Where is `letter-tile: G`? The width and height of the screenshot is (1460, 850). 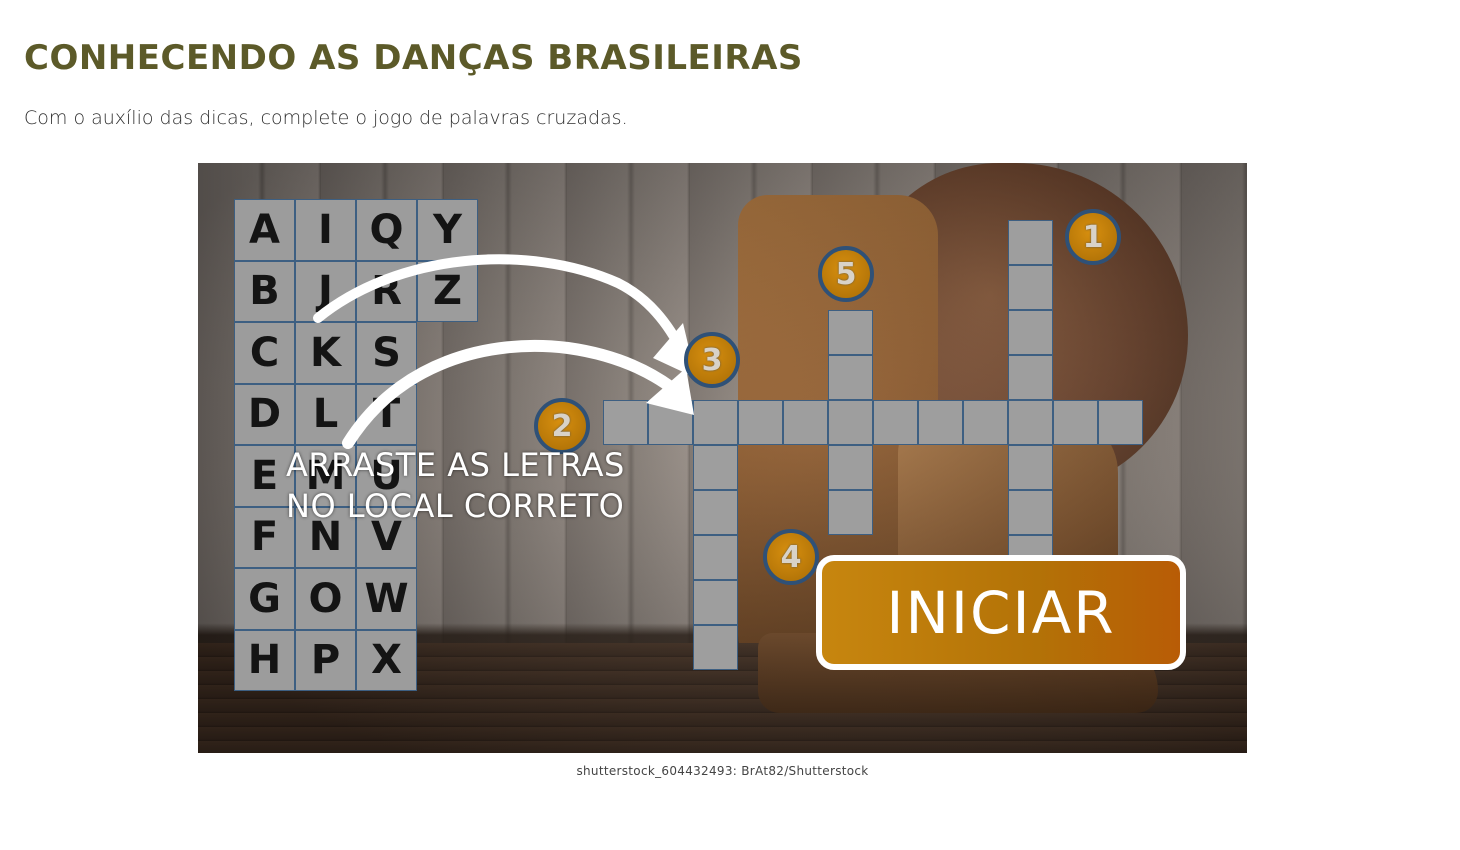 letter-tile: G is located at coordinates (264, 599).